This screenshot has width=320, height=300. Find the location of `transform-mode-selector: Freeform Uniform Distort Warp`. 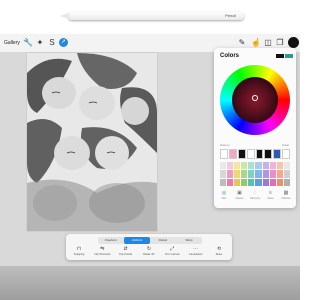

transform-mode-selector: Freeform Uniform Distort Warp is located at coordinates (150, 240).